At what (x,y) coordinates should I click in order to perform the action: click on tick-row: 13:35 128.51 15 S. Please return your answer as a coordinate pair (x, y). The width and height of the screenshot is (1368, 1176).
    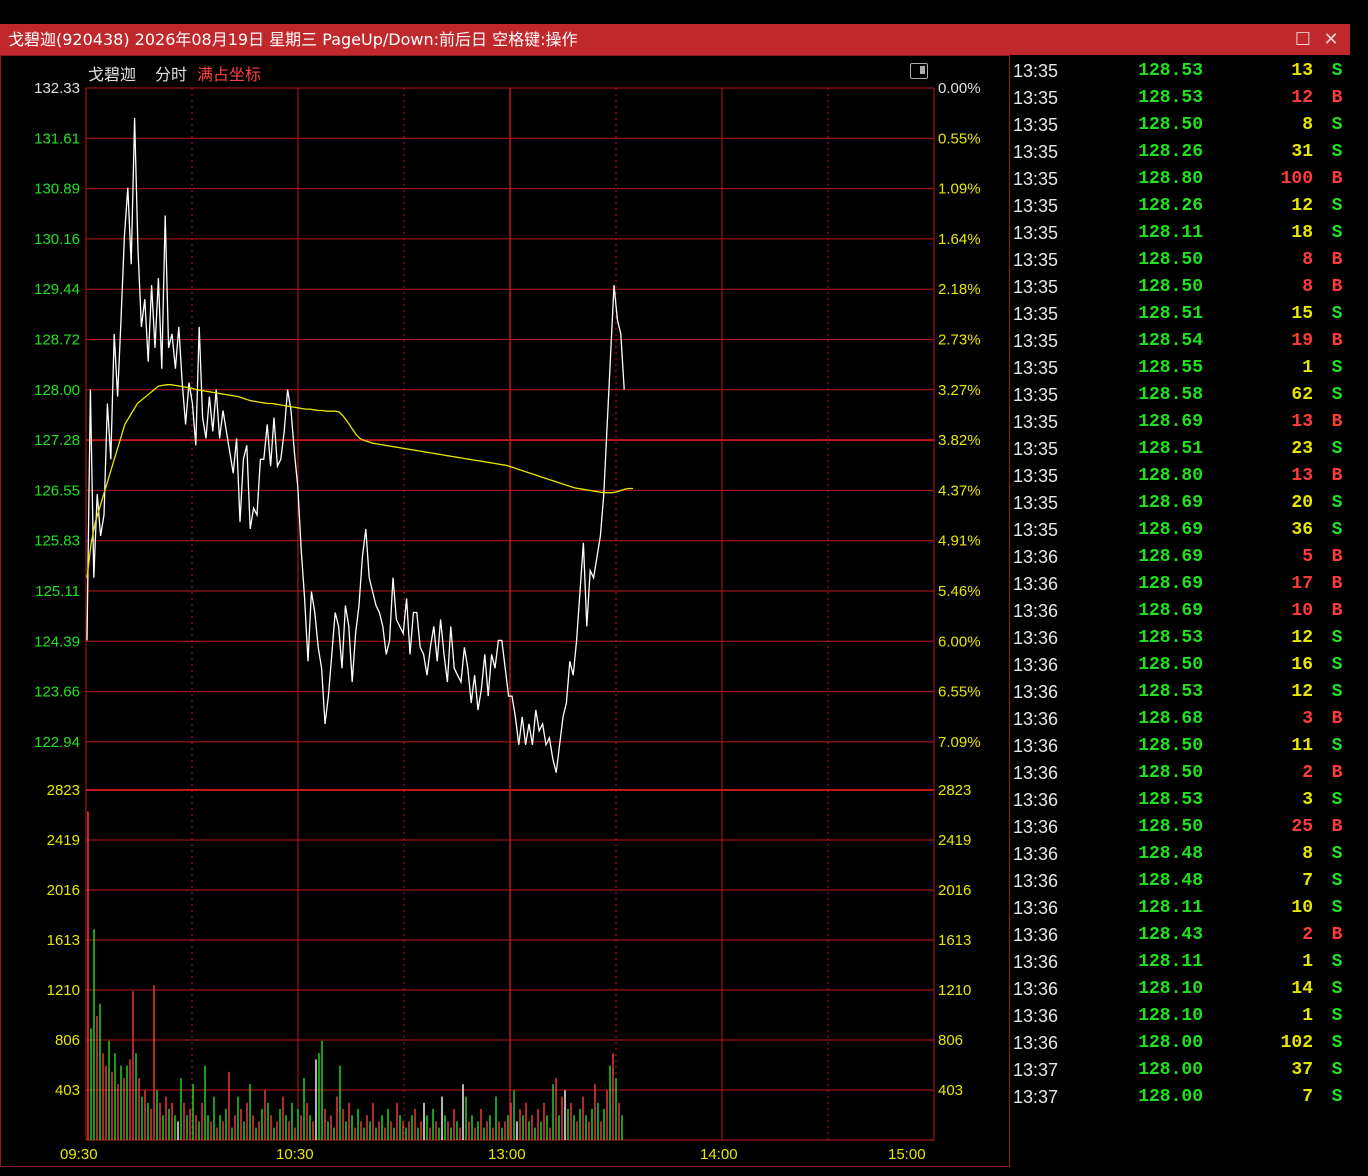
    Looking at the image, I should click on (1181, 314).